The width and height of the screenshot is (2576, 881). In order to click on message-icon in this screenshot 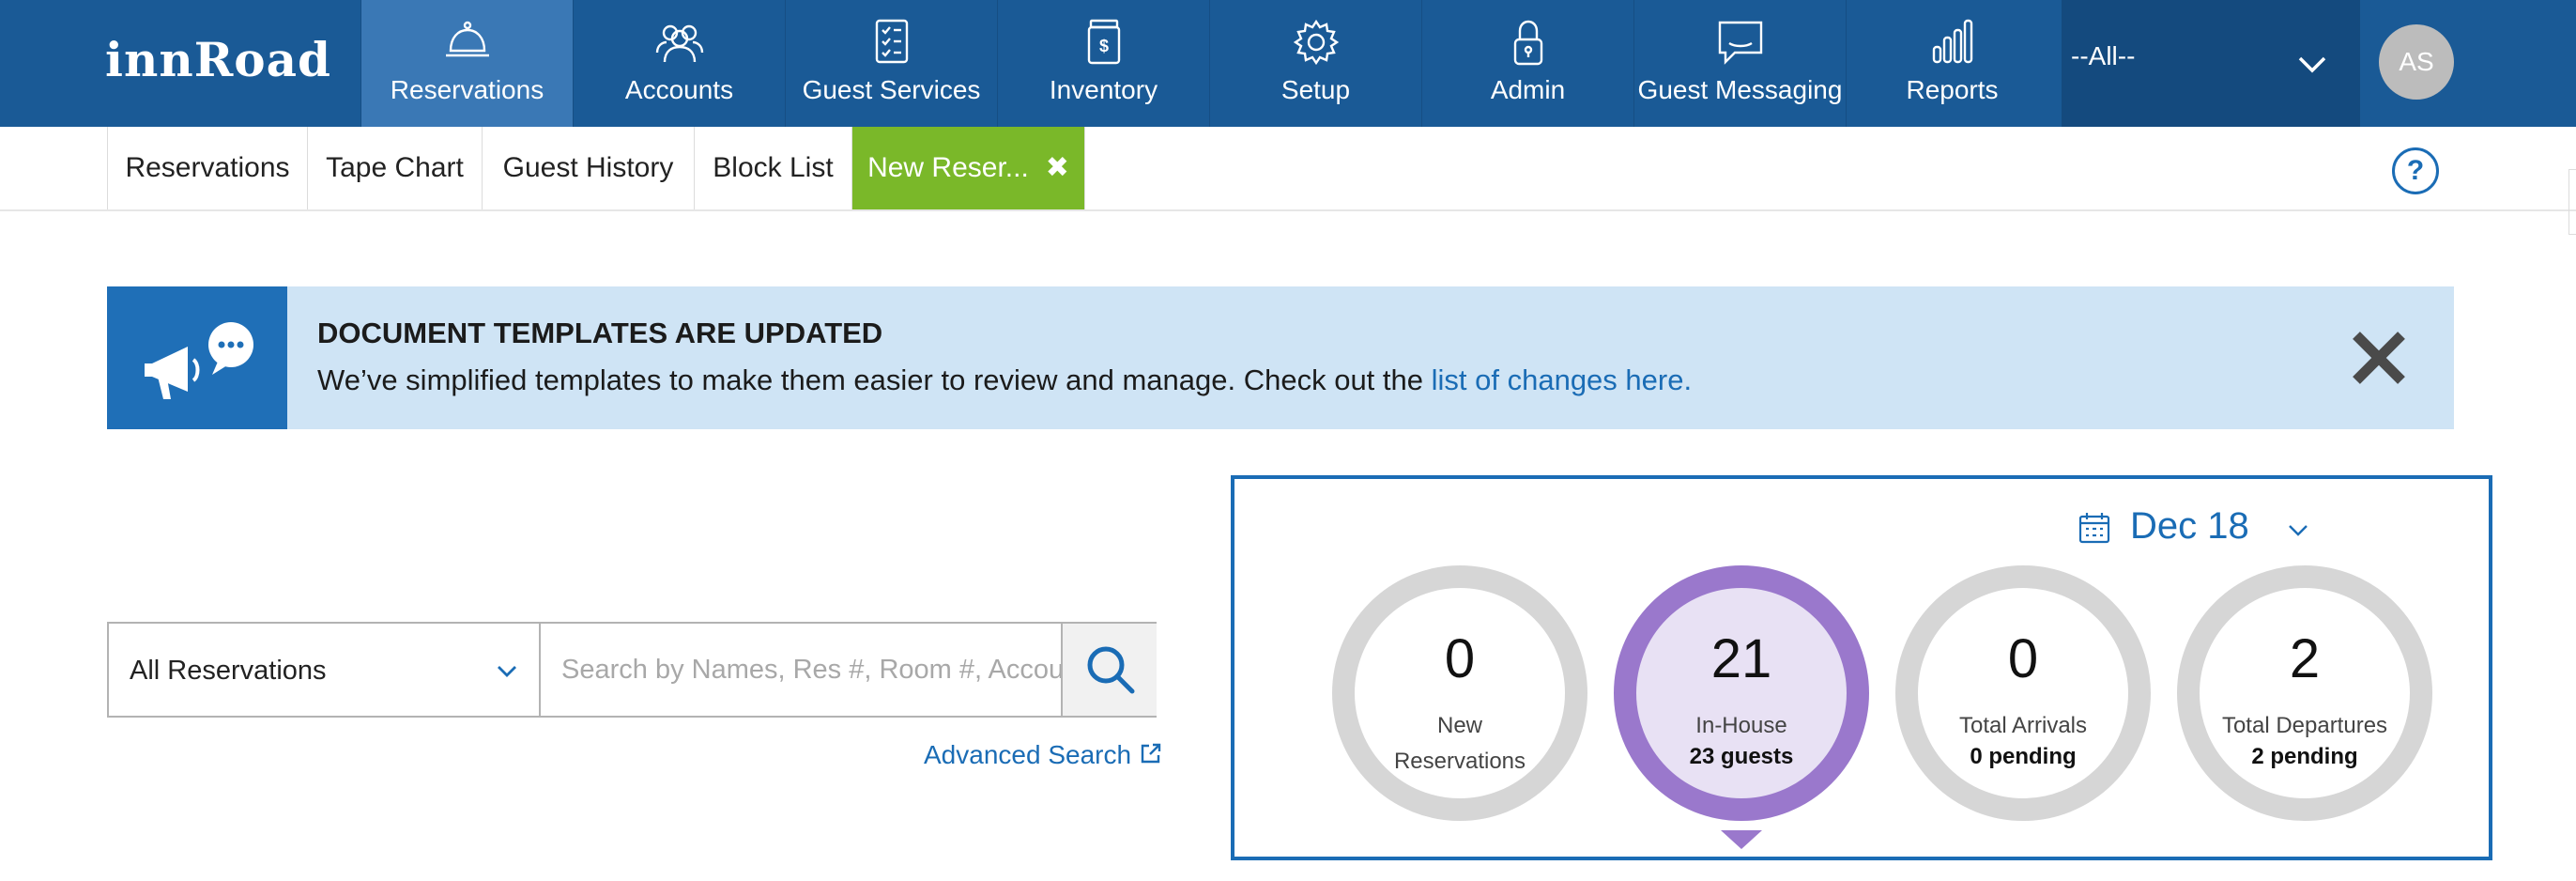, I will do `click(1741, 42)`.